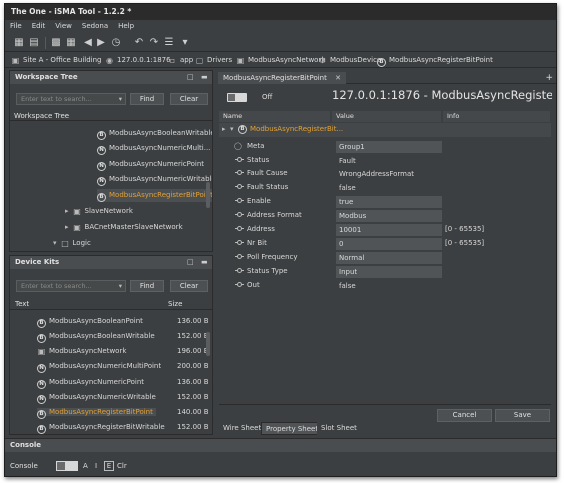 Image resolution: width=564 pixels, height=483 pixels. Describe the element at coordinates (237, 97) in the screenshot. I see `enable-toggle` at that location.